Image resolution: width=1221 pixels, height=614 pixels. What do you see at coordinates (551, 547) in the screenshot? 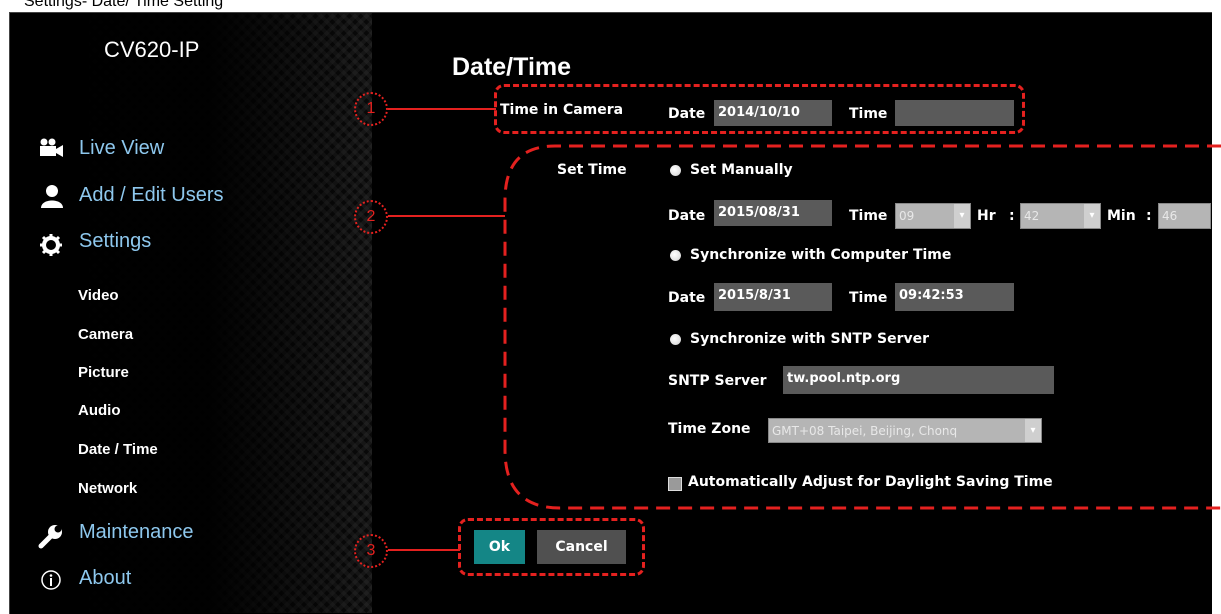
I see `buttons-highlight` at bounding box center [551, 547].